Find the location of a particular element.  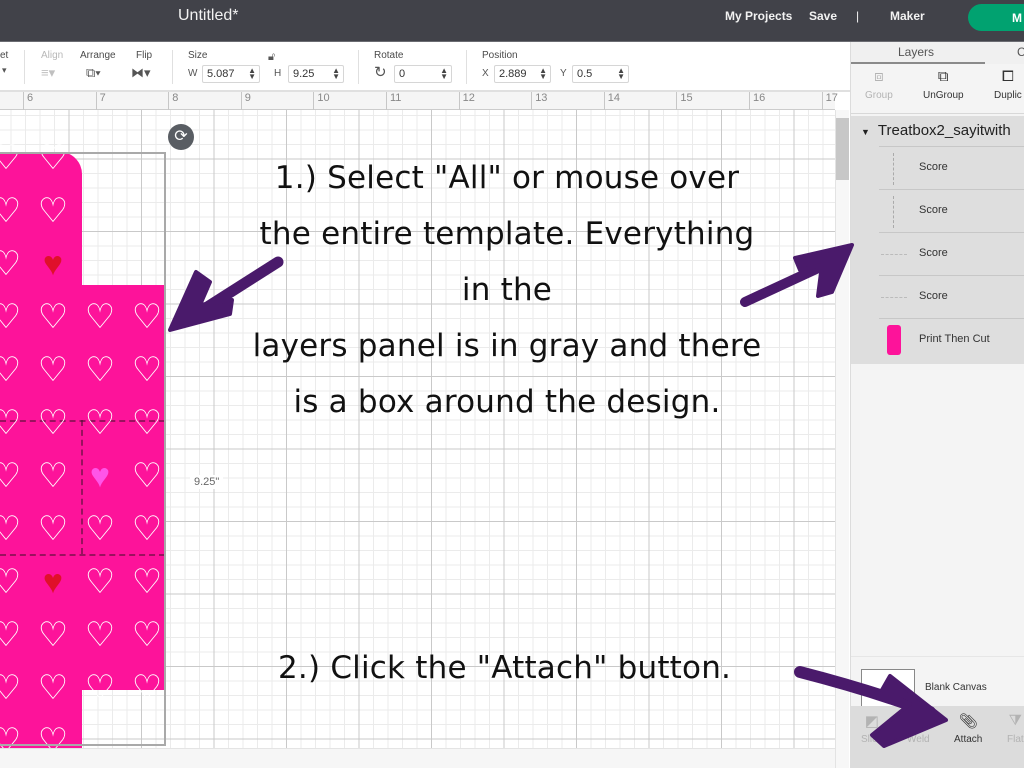

size-label: Size is located at coordinates (198, 55).